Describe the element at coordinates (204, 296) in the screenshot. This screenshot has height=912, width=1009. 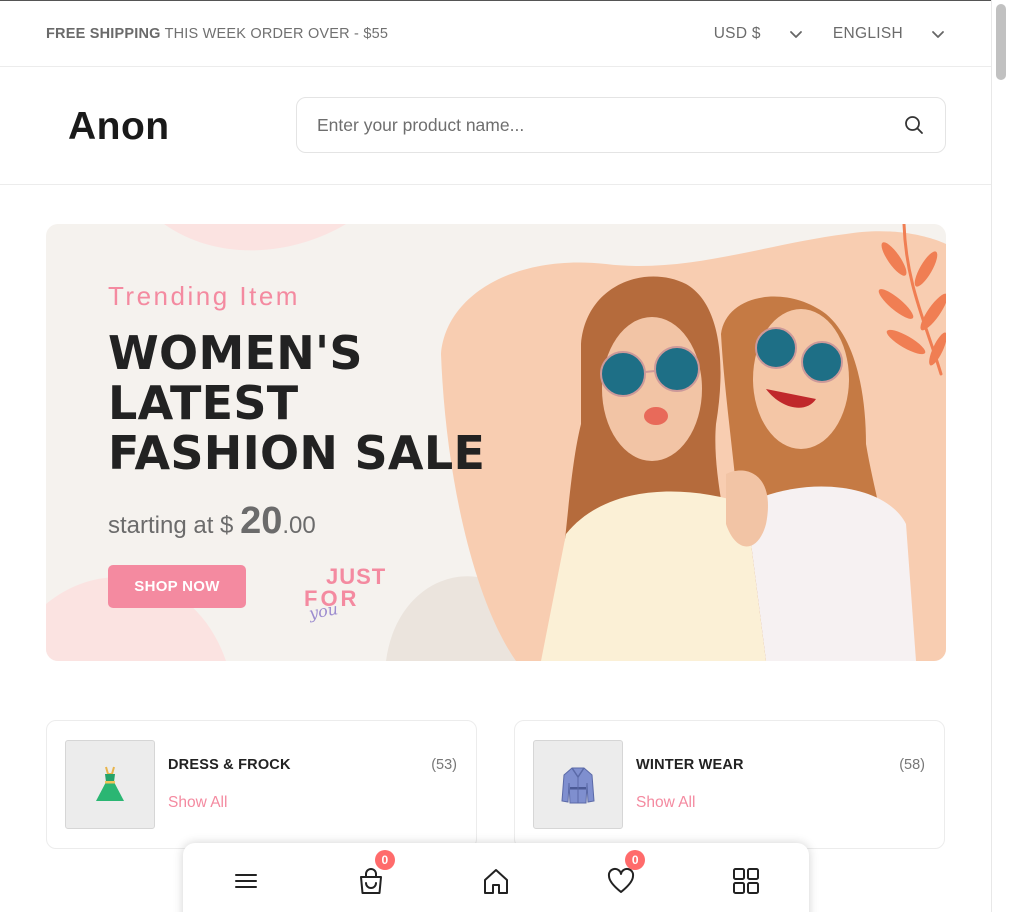
I see `banner-subtitle: Trending Item` at that location.